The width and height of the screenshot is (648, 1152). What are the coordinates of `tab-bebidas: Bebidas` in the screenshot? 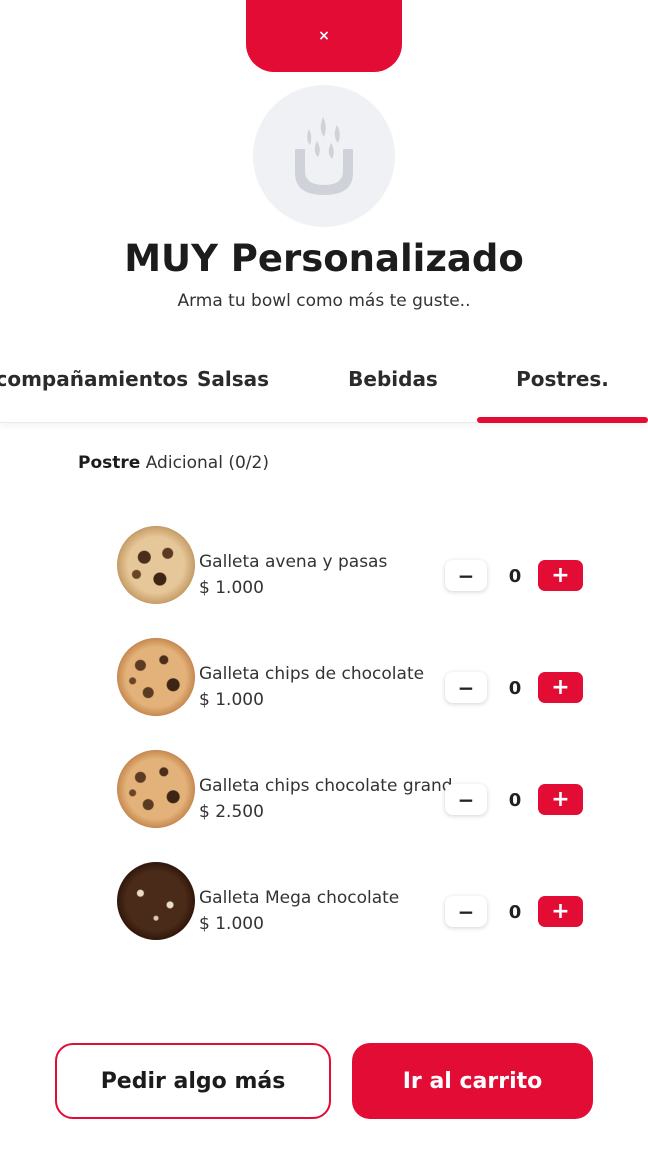 It's located at (393, 395).